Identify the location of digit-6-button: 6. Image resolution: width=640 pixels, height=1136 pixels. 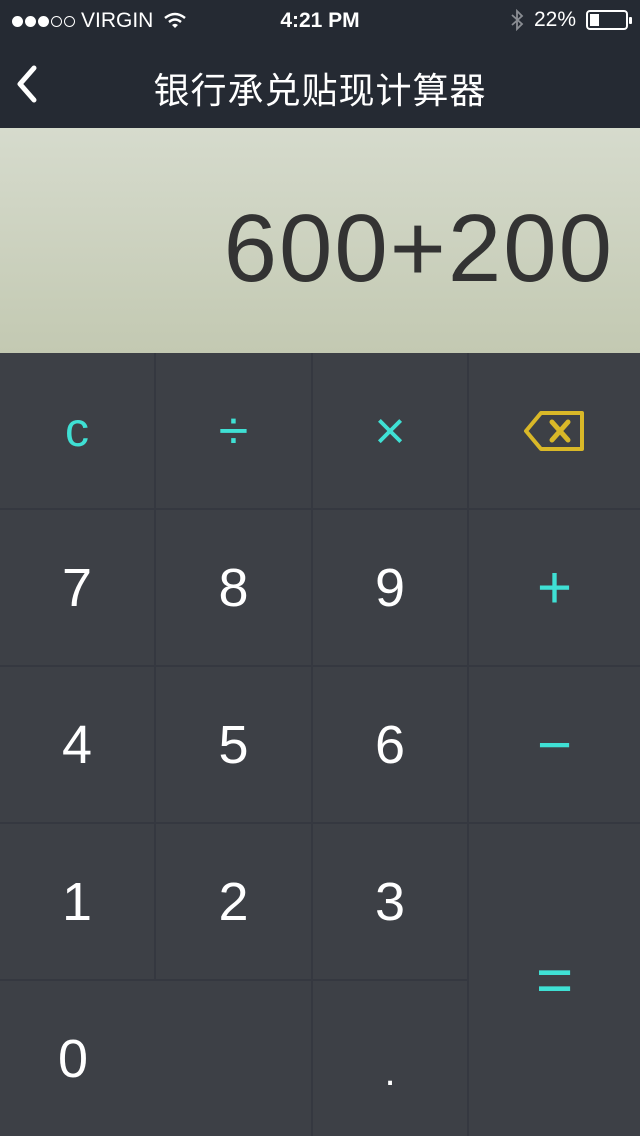
(391, 745).